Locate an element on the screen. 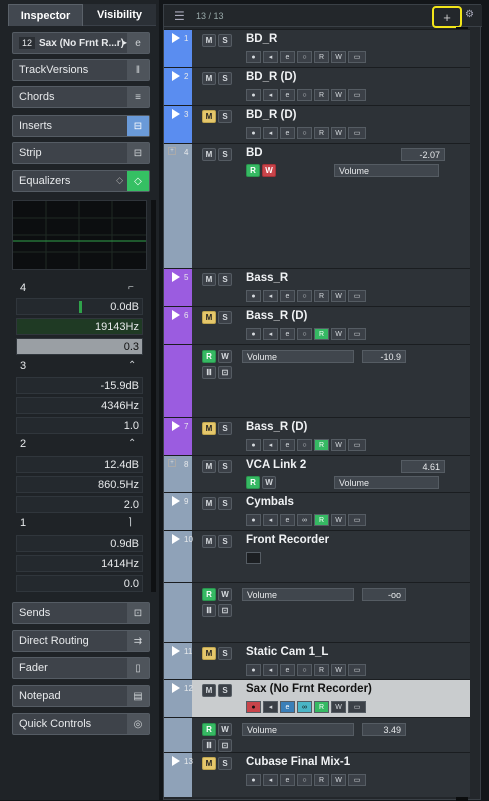 Image resolution: width=489 pixels, height=801 pixels. eq-band-3-gain: -15.9dB is located at coordinates (79, 385).